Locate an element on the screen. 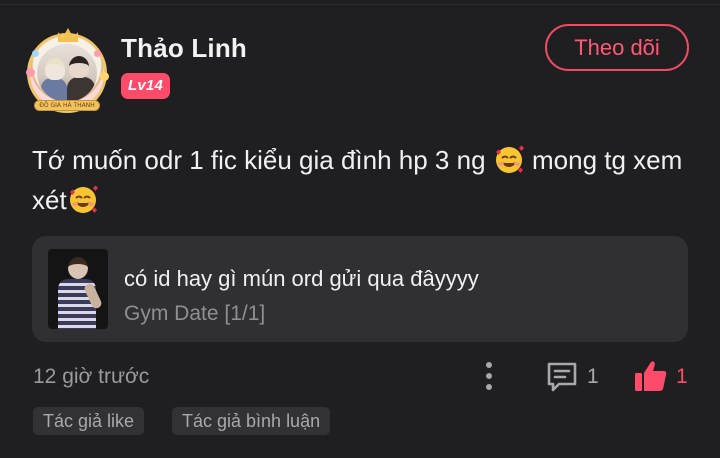 The width and height of the screenshot is (720, 458). quoted-story-title: có id hay gì mún ord gửi qua đâyyyy is located at coordinates (301, 279).